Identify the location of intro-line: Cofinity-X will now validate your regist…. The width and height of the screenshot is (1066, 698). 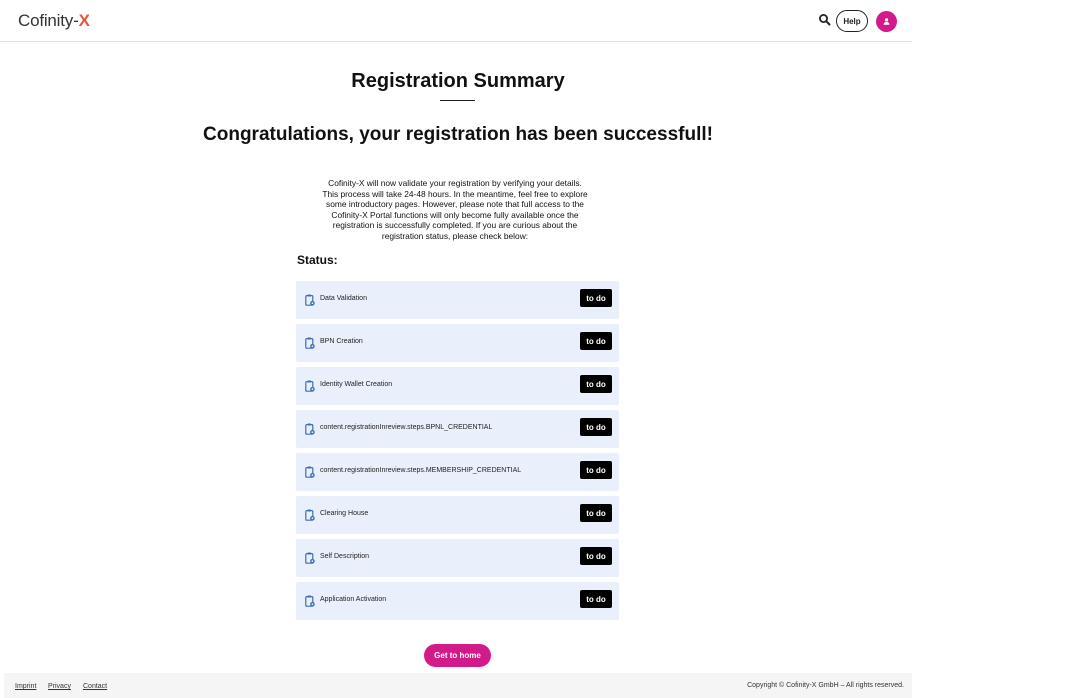
(455, 183).